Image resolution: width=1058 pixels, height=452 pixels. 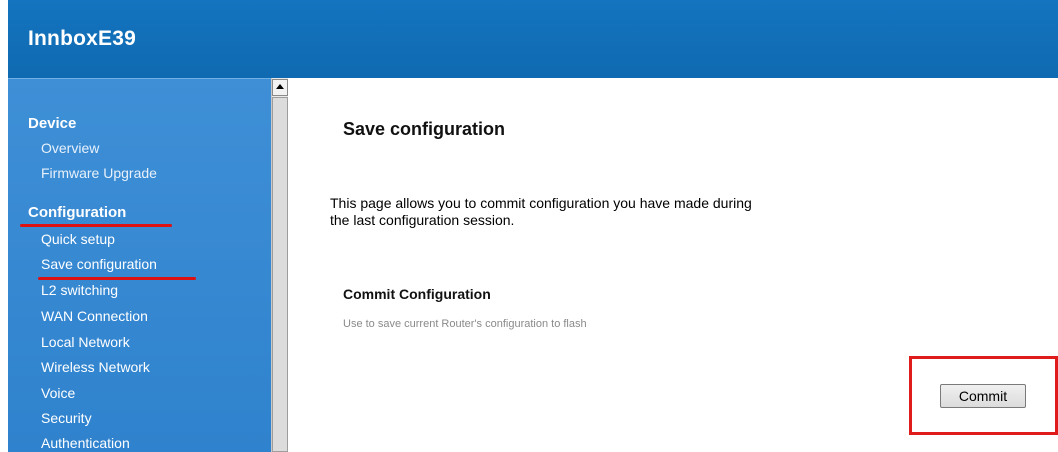 What do you see at coordinates (58, 393) in the screenshot?
I see `sidebar-item-voice: Voice` at bounding box center [58, 393].